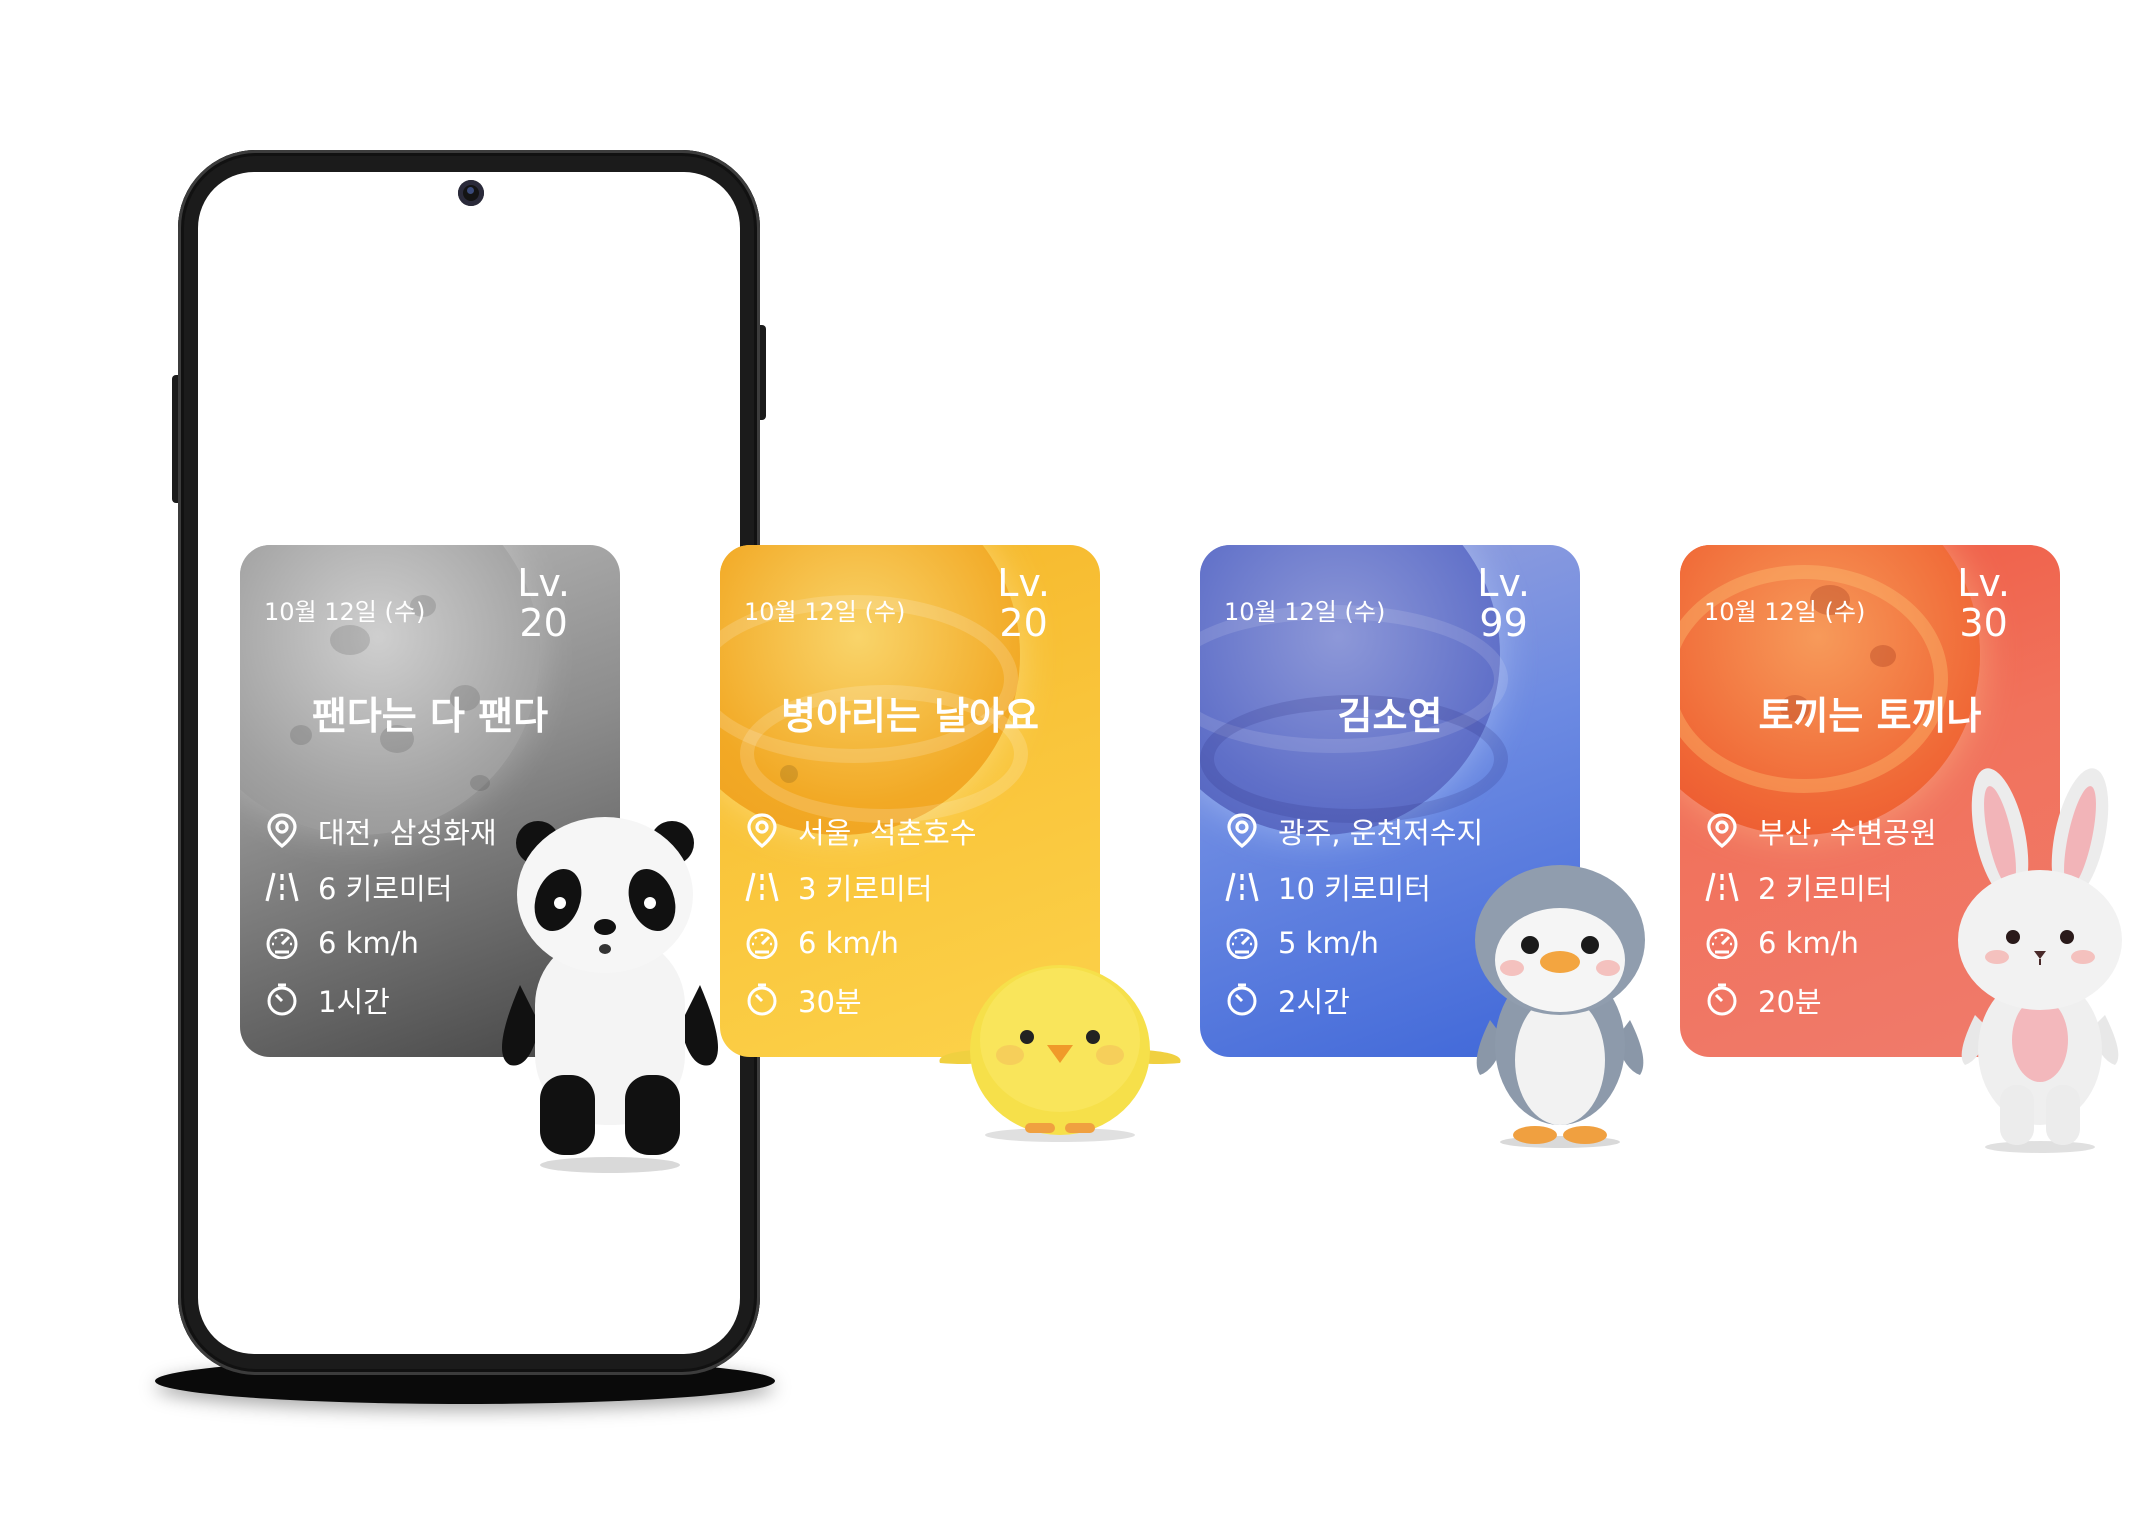 The width and height of the screenshot is (2150, 1526). I want to click on stat-distance: 2 키로미터, so click(1798, 887).